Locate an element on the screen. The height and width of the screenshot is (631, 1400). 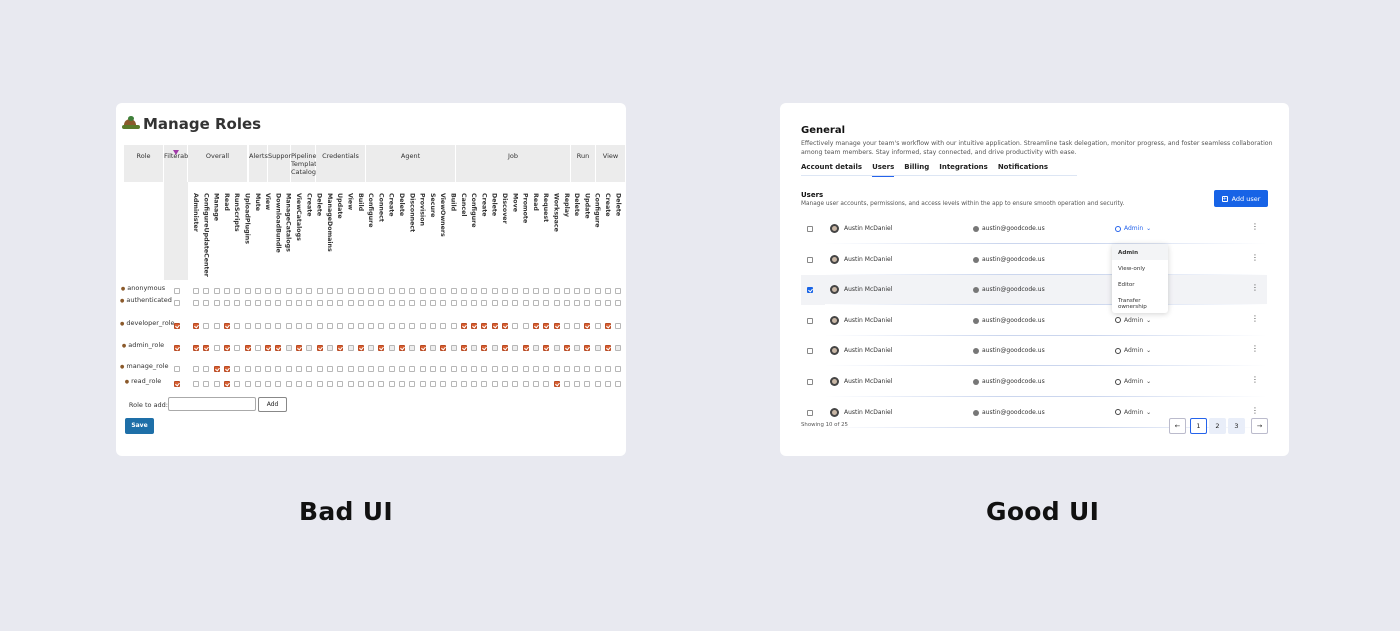
role-to-add-input is located at coordinates (212, 404).